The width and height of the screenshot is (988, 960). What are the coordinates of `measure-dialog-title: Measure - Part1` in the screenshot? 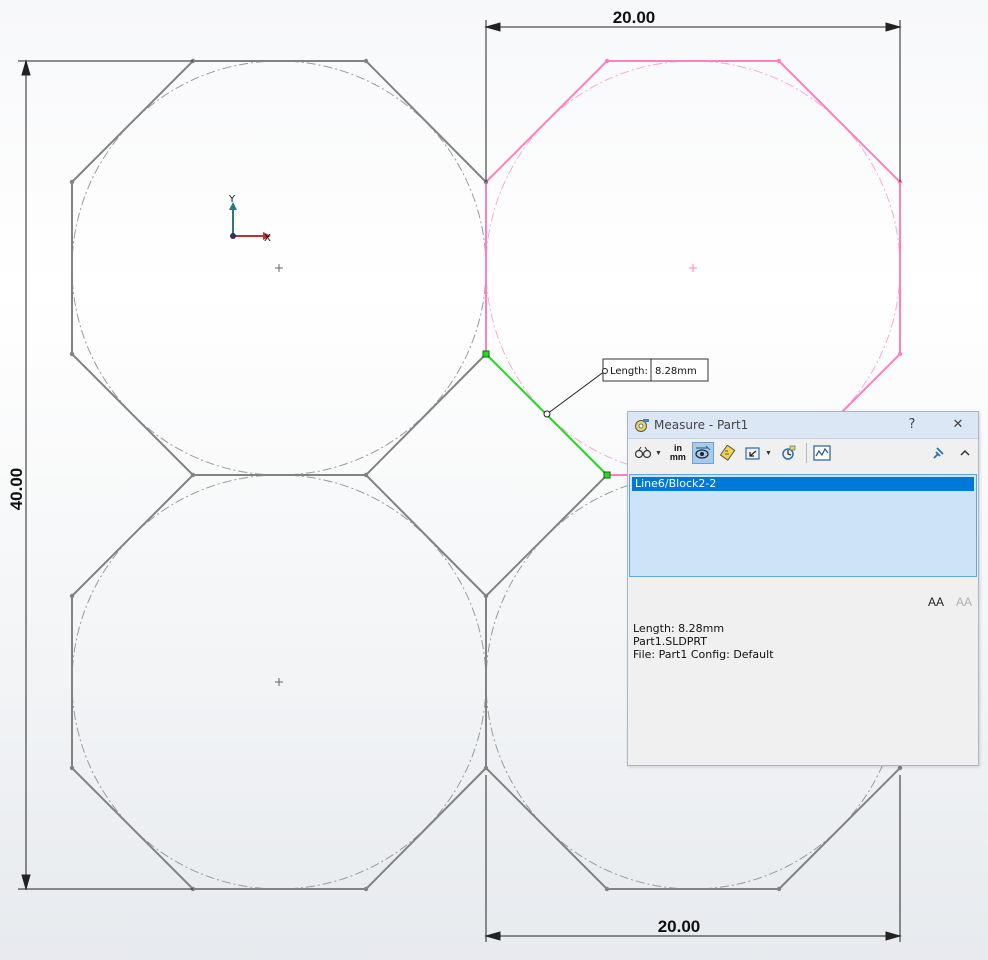 It's located at (701, 425).